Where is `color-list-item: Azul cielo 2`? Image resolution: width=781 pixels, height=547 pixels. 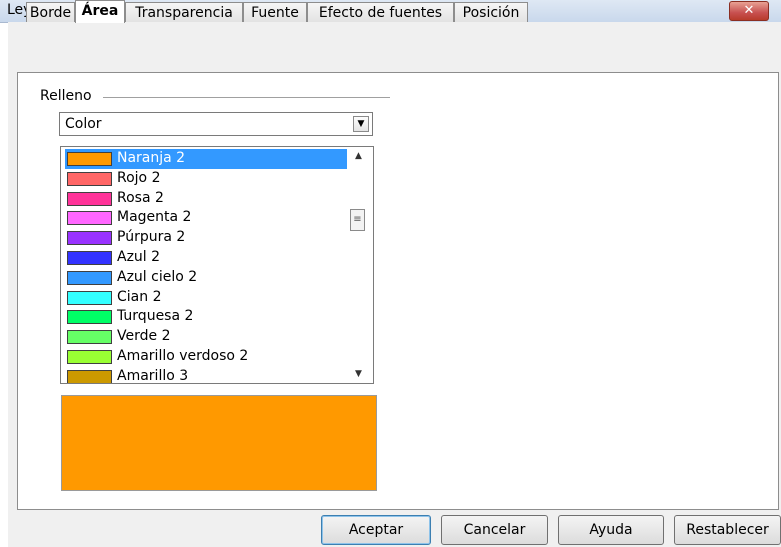
color-list-item: Azul cielo 2 is located at coordinates (206, 278).